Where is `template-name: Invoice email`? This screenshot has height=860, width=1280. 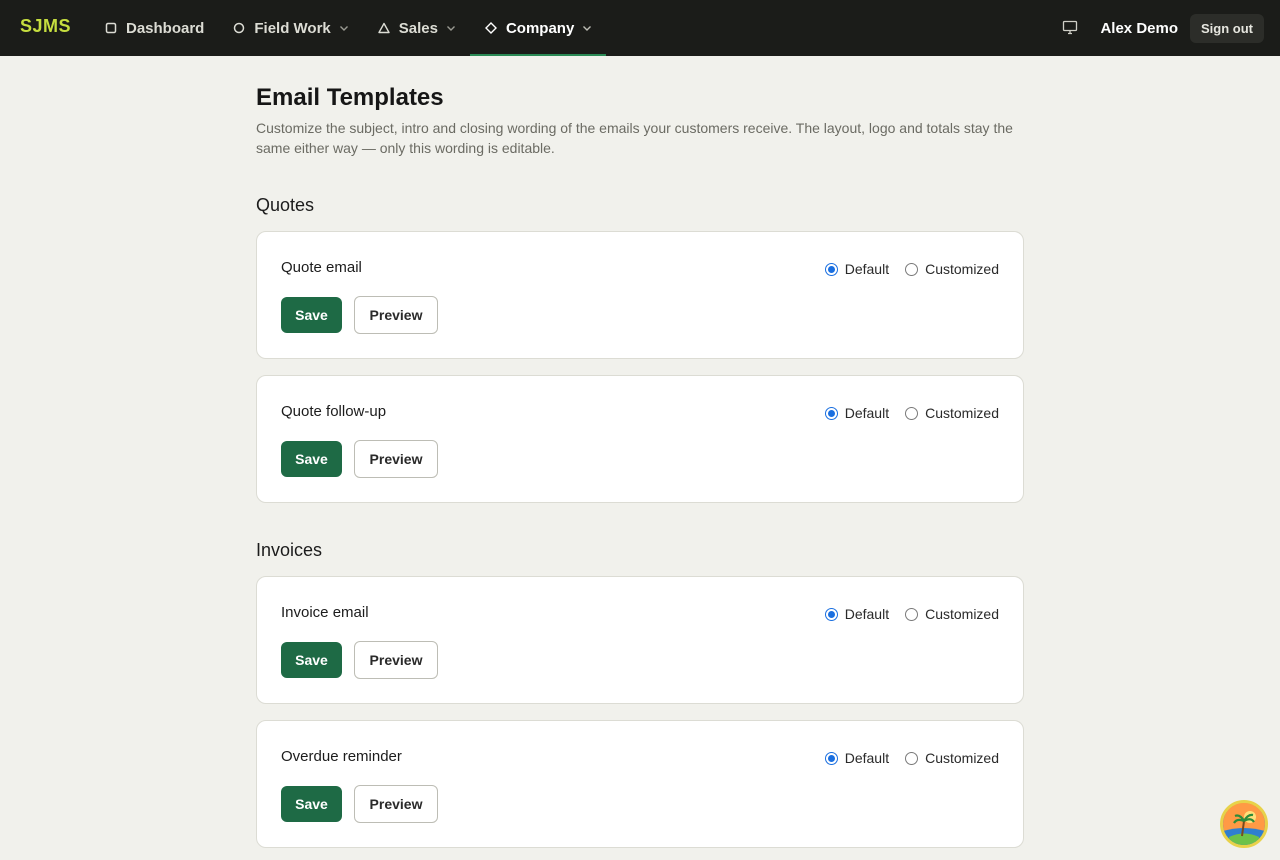
template-name: Invoice email is located at coordinates (325, 612).